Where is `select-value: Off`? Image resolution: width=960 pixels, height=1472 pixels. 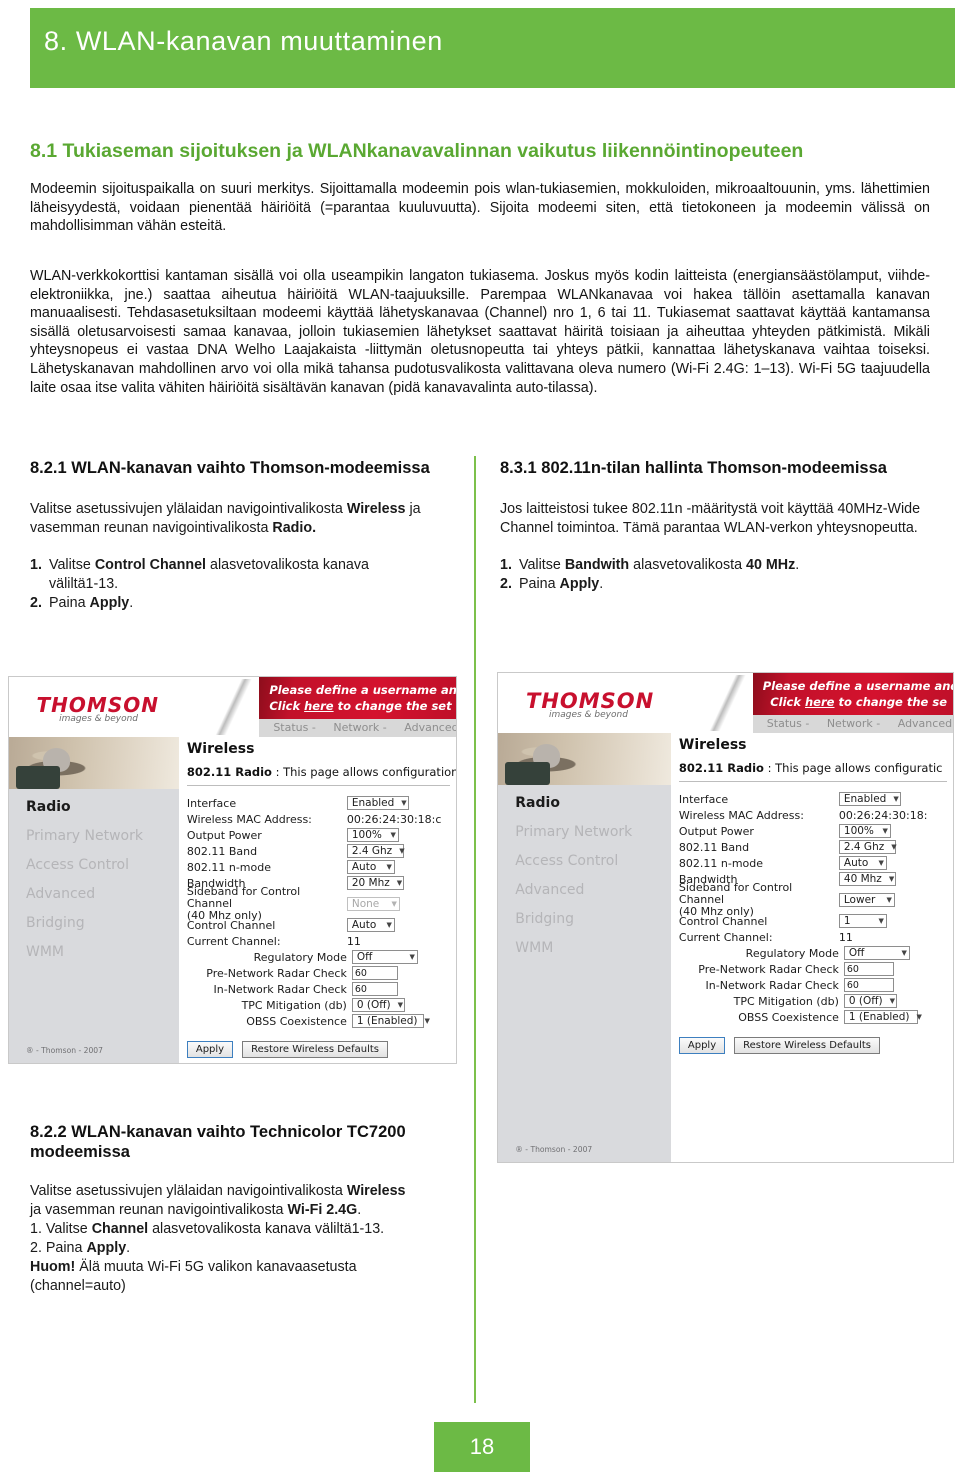 select-value: Off is located at coordinates (856, 953).